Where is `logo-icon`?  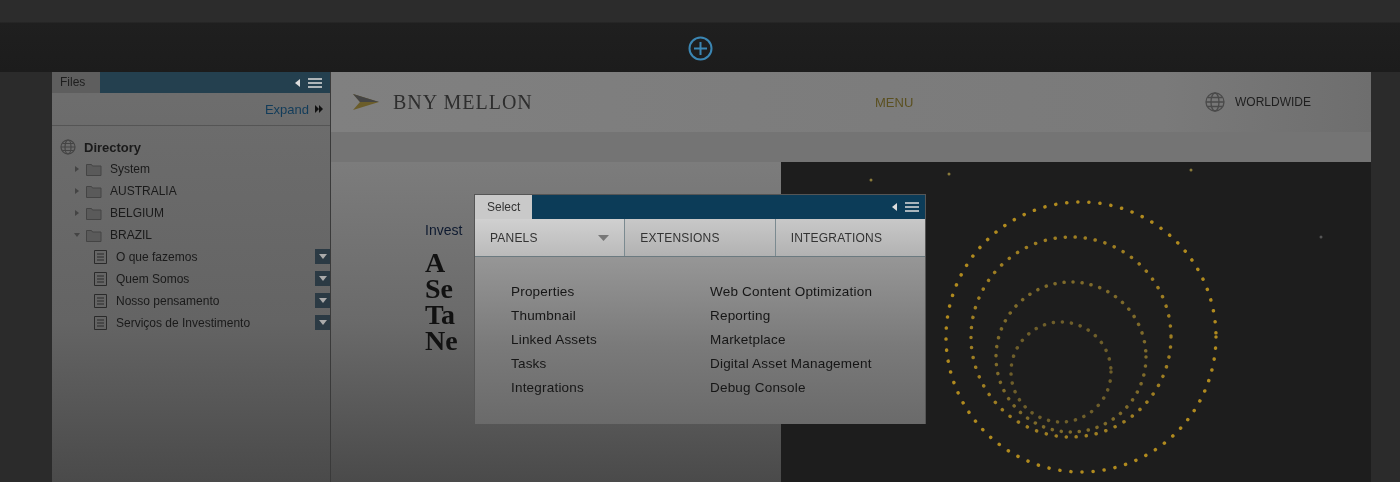 logo-icon is located at coordinates (366, 102).